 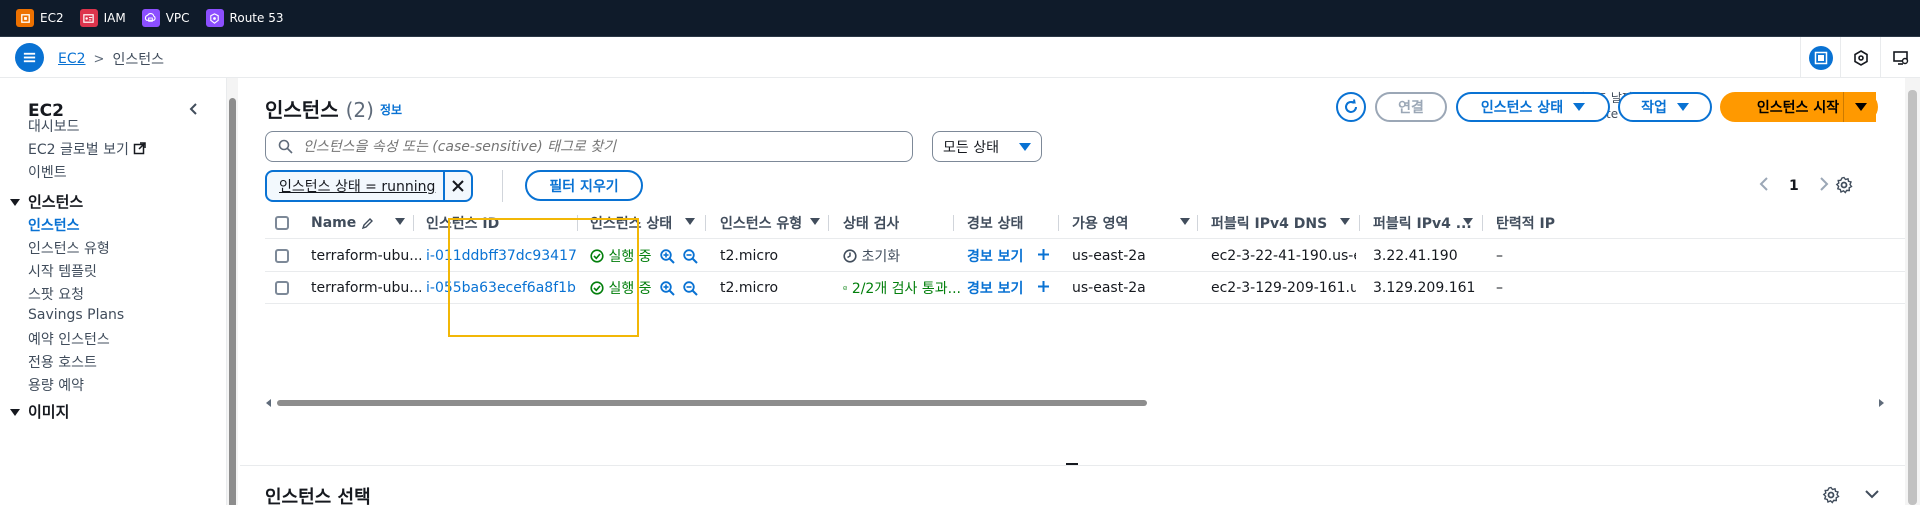 I want to click on notifications-toggle, so click(x=1860, y=57).